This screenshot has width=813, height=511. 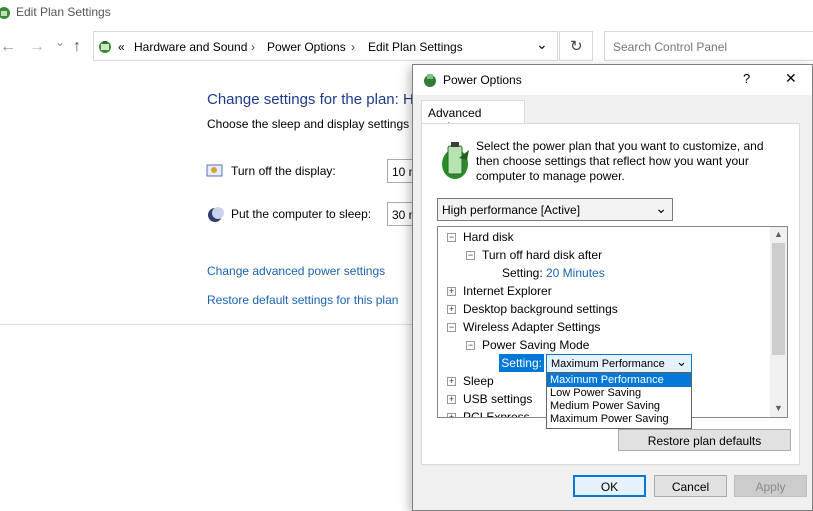 I want to click on scroll-up-icon: ▲, so click(x=778, y=234).